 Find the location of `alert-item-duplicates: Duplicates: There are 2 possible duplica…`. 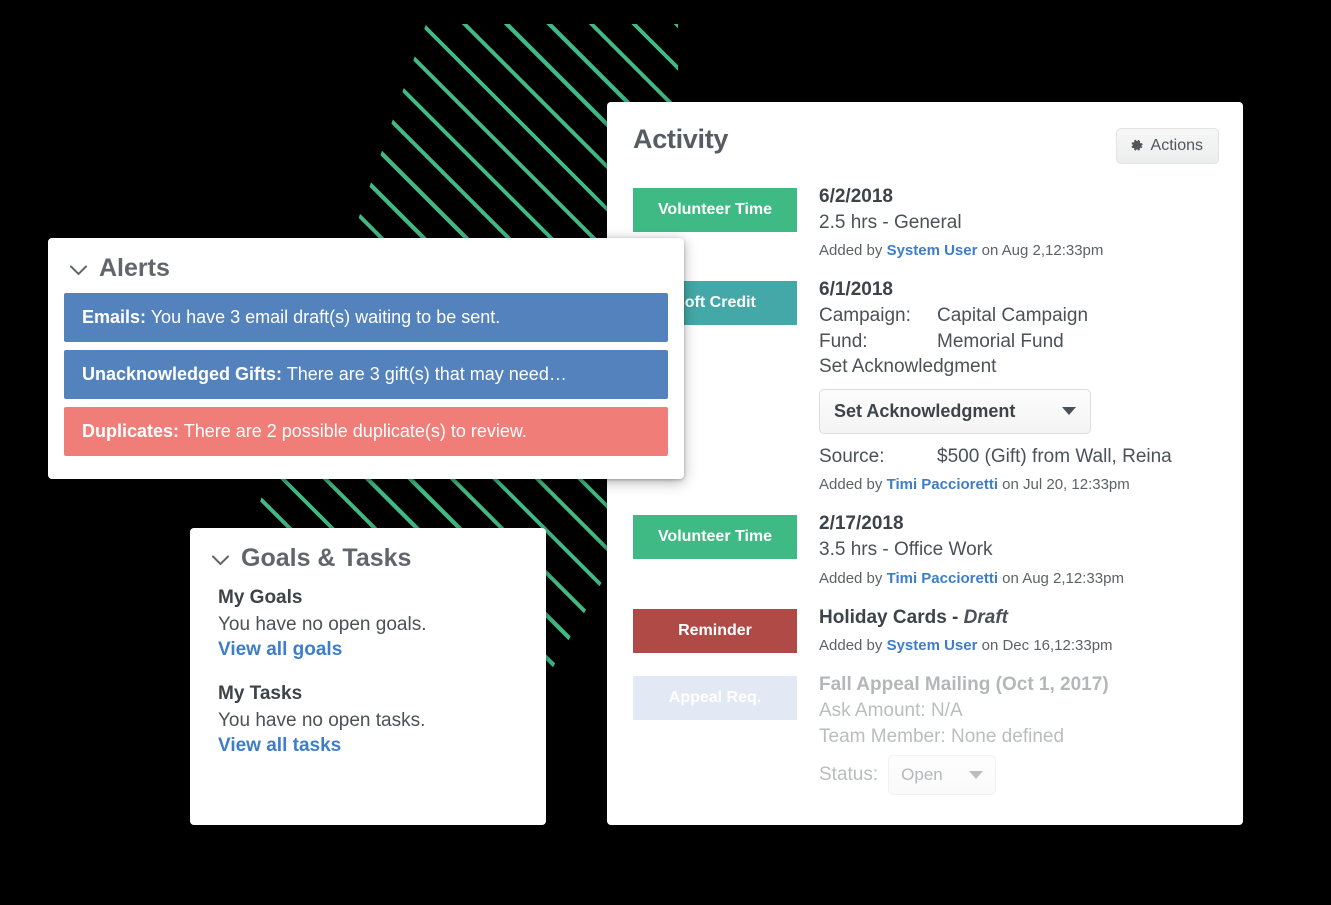

alert-item-duplicates: Duplicates: There are 2 possible duplica… is located at coordinates (366, 431).